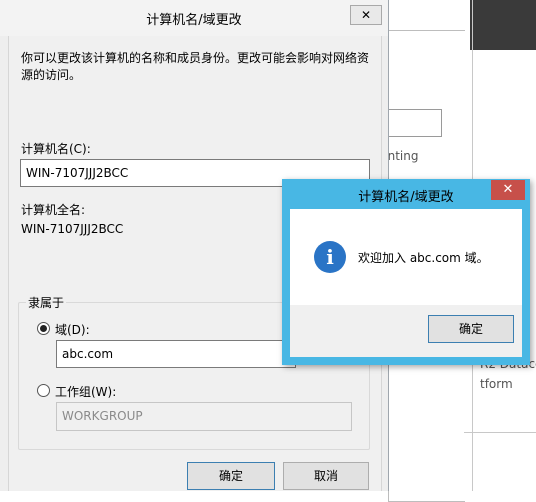 This screenshot has height=502, width=536. I want to click on dialog-title: 计算机名/域更改, so click(194, 20).